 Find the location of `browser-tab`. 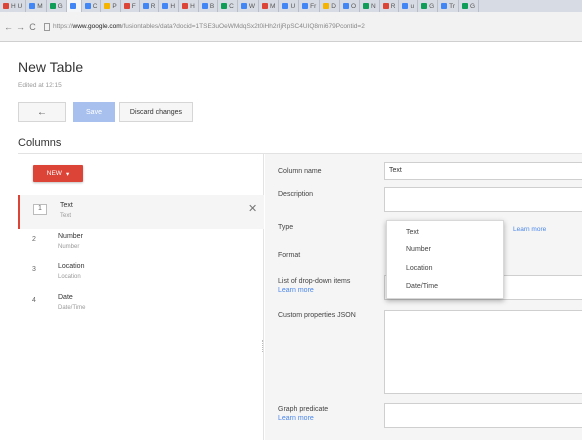

browser-tab is located at coordinates (74, 6).